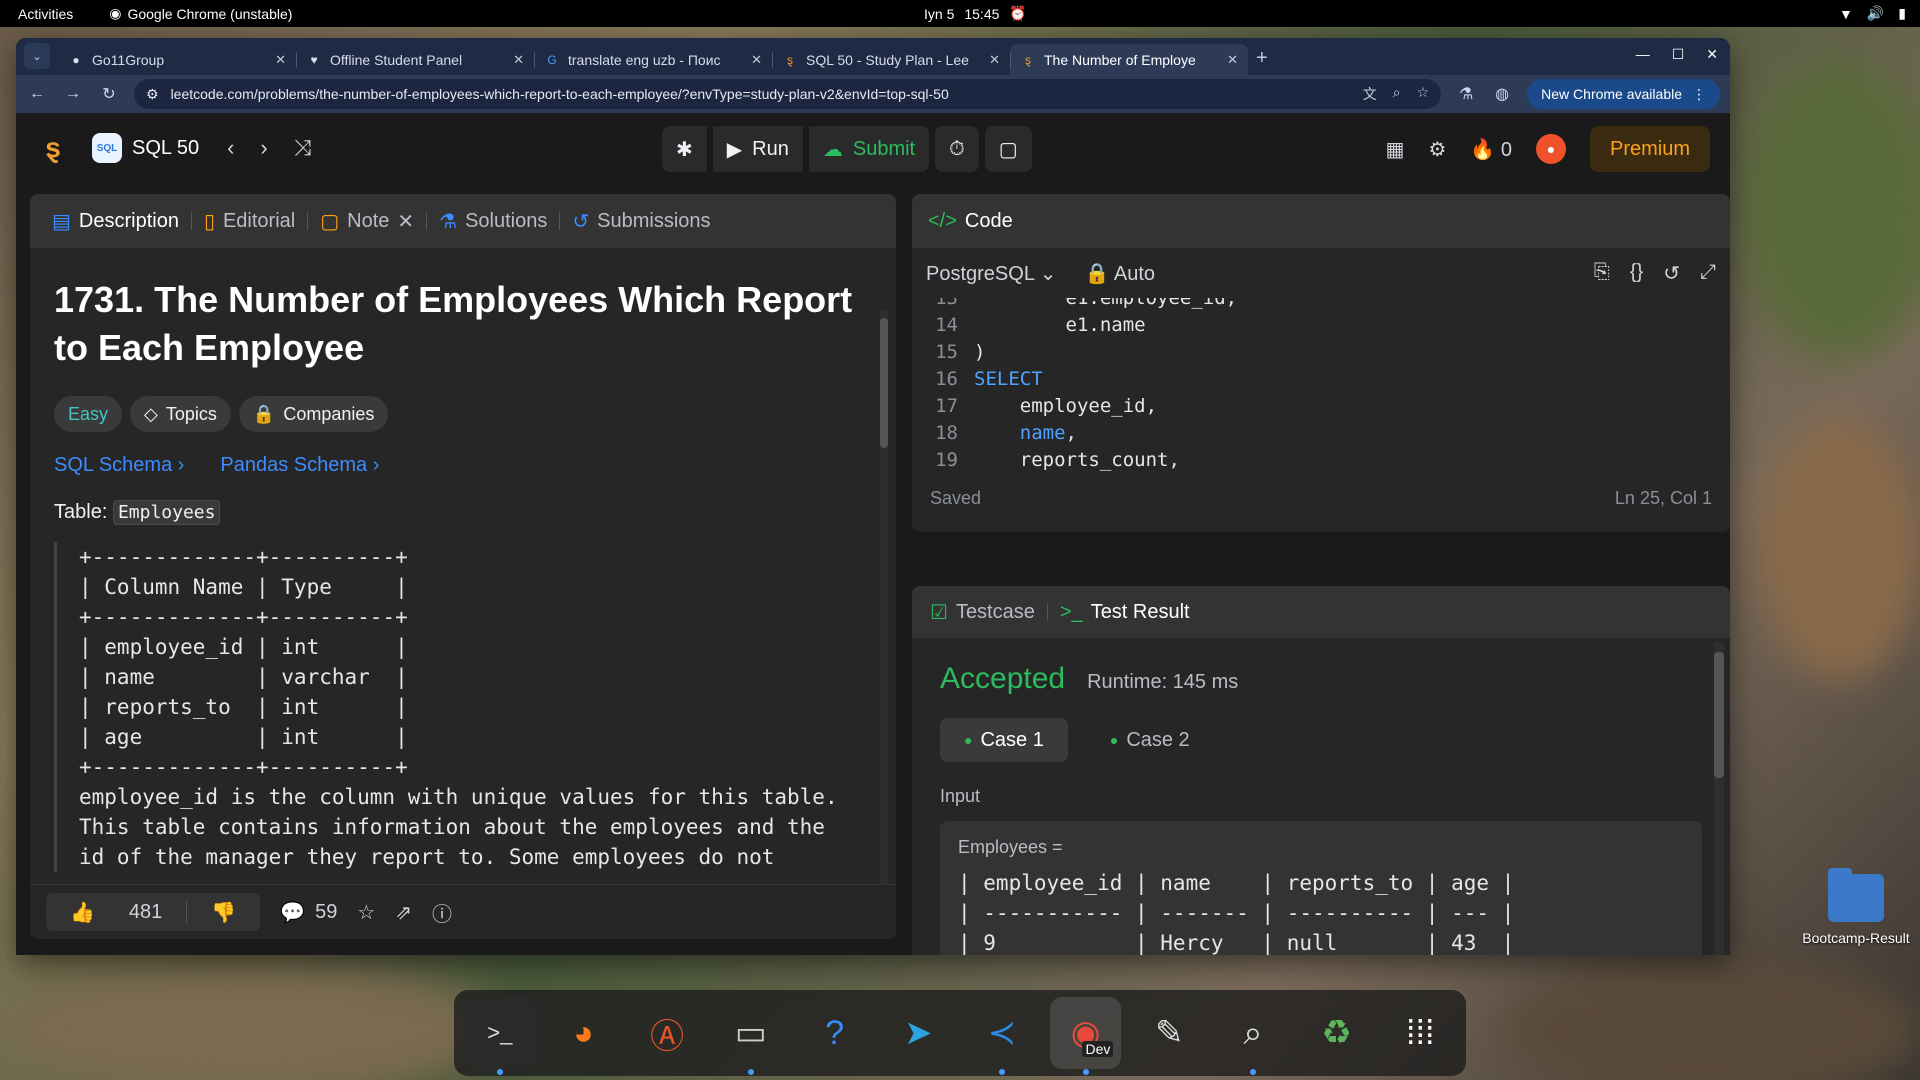 The width and height of the screenshot is (1920, 1080). I want to click on forward-icon: →, so click(73, 94).